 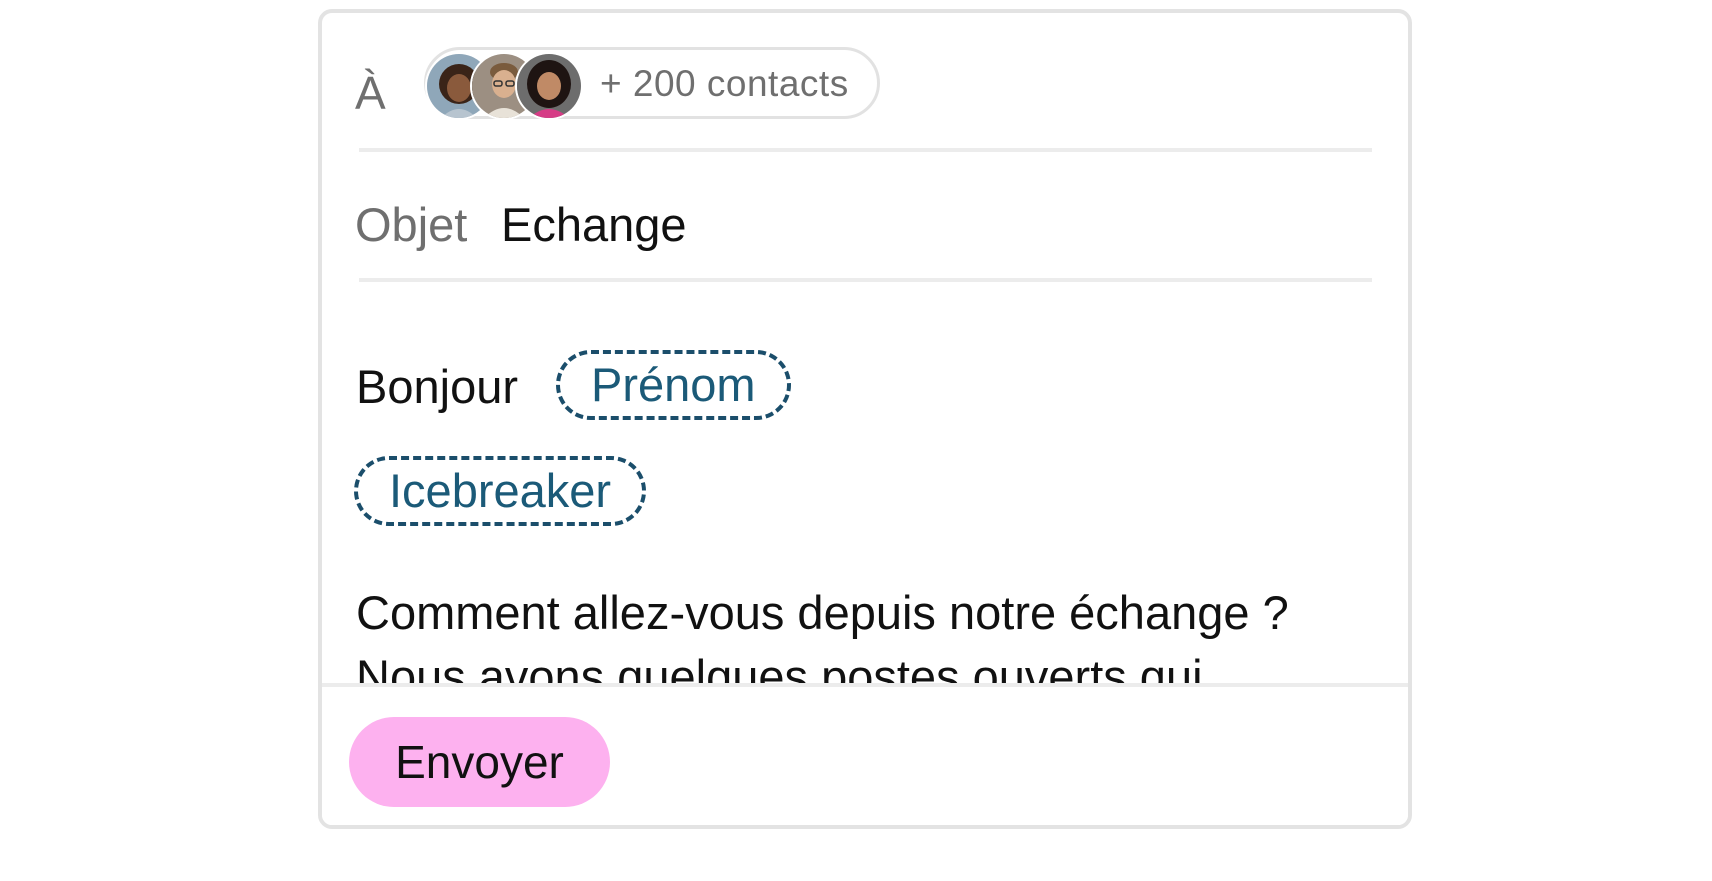 I want to click on subject-label: Objet, so click(x=411, y=224).